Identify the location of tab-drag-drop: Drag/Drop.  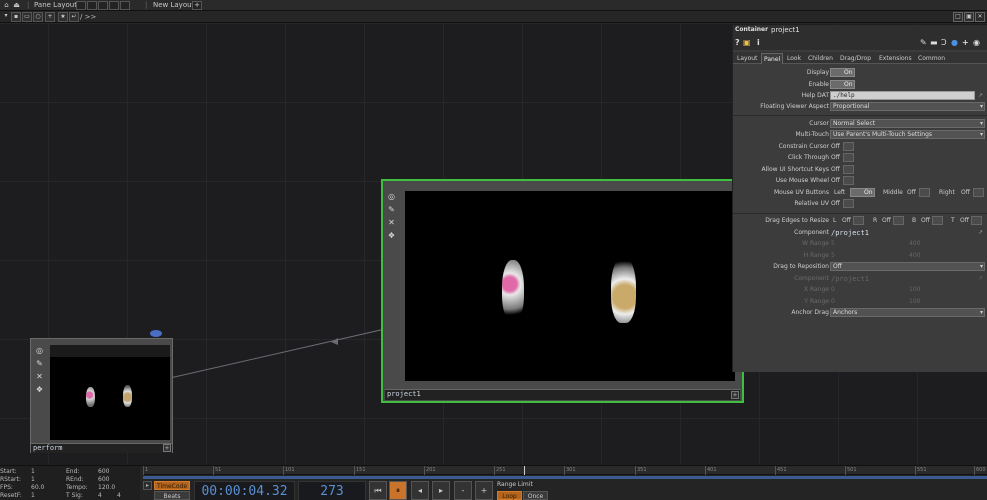
(855, 58).